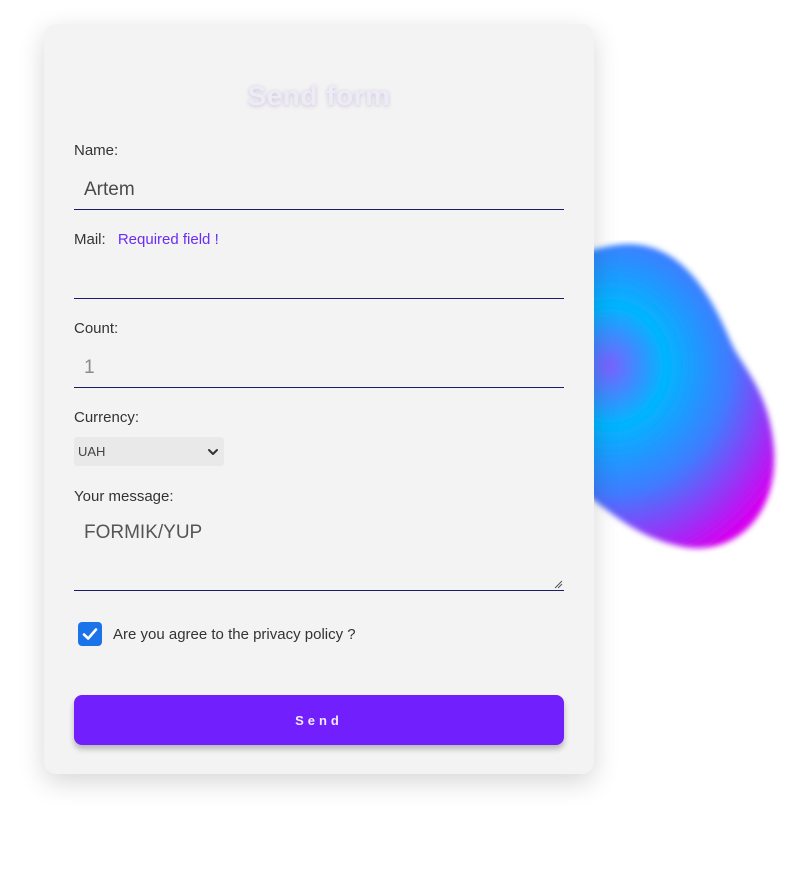  What do you see at coordinates (213, 451) in the screenshot?
I see `chevron-down-icon` at bounding box center [213, 451].